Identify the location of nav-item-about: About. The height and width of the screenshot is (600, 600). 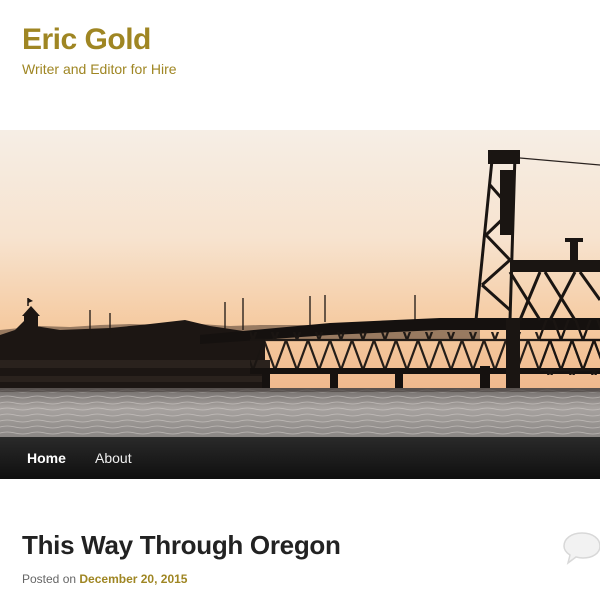
(113, 458).